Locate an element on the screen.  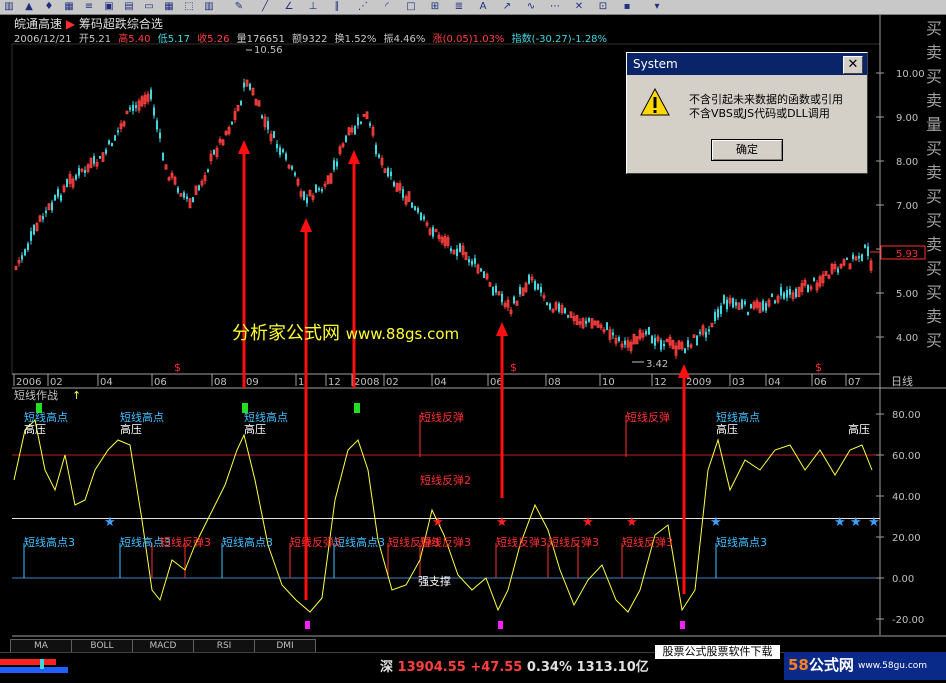
market-index: 深 13904.55 +47.55 0.34% 1313.10亿 is located at coordinates (514, 665).